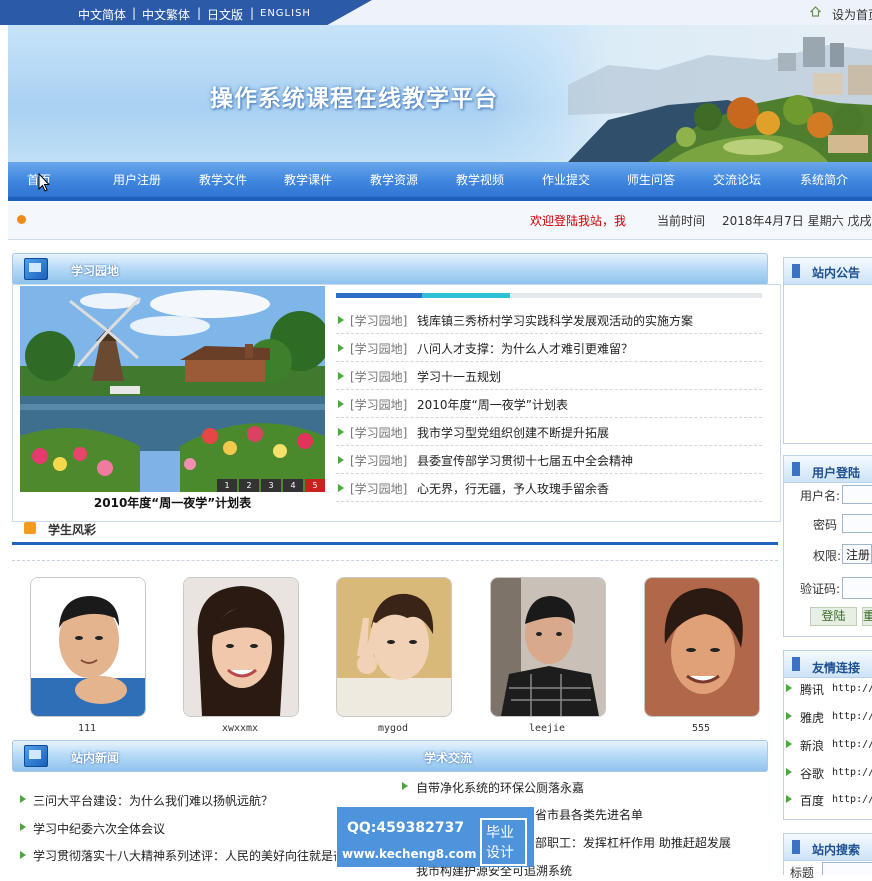  Describe the element at coordinates (555, 320) in the screenshot. I see `item-link: 钱库镇三秀桥村学习实践科学发展观活动的实施方案` at that location.